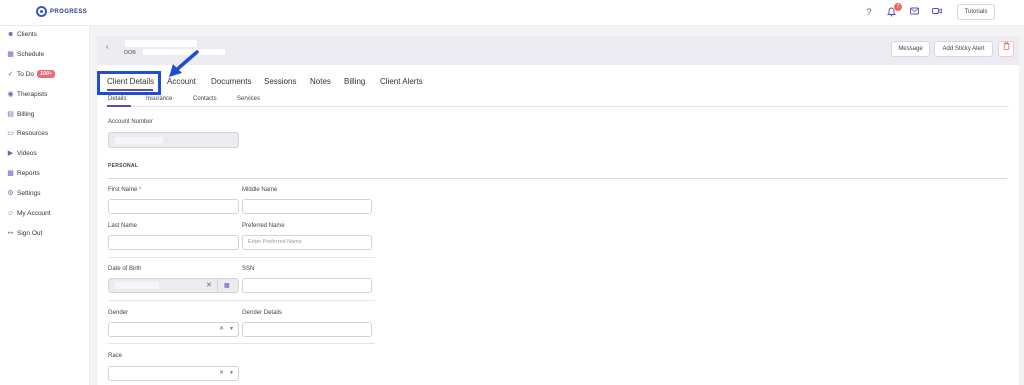 The width and height of the screenshot is (1024, 385). What do you see at coordinates (27, 153) in the screenshot?
I see `sidebar-item-label: Videos` at bounding box center [27, 153].